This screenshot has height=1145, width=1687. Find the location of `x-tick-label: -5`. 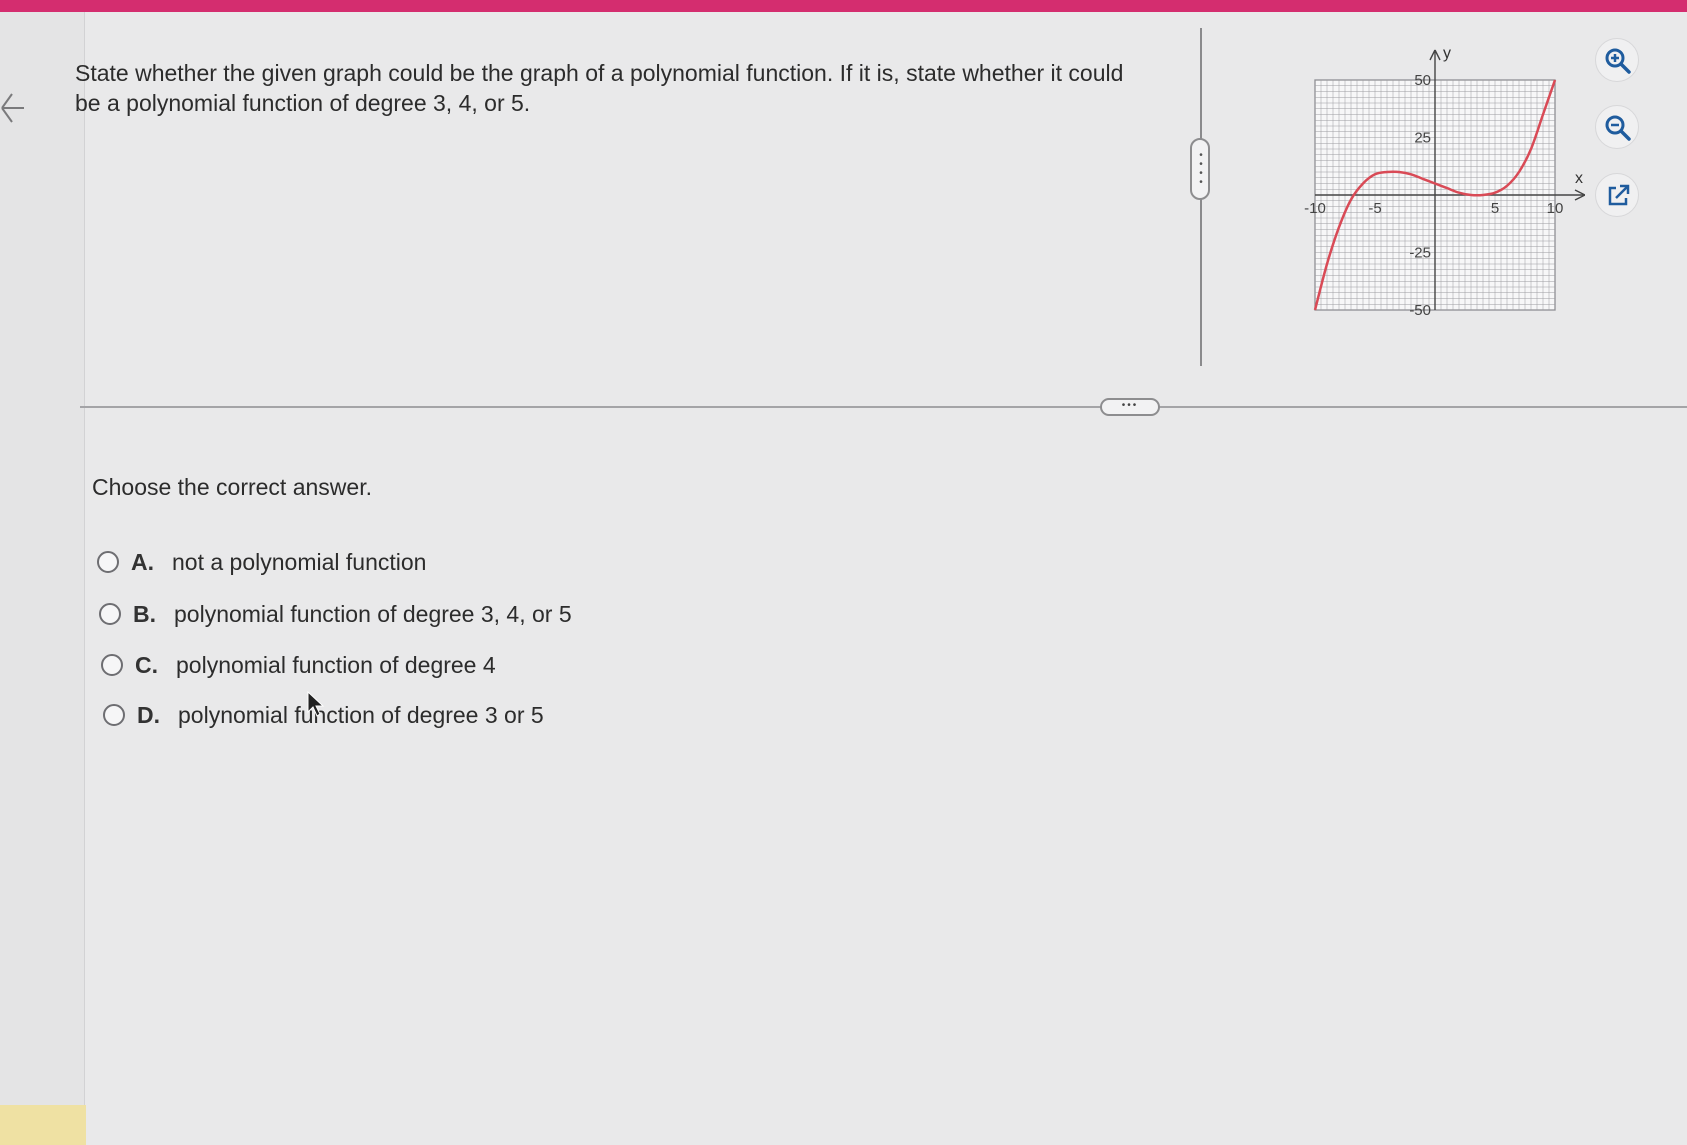

x-tick-label: -5 is located at coordinates (1374, 208).